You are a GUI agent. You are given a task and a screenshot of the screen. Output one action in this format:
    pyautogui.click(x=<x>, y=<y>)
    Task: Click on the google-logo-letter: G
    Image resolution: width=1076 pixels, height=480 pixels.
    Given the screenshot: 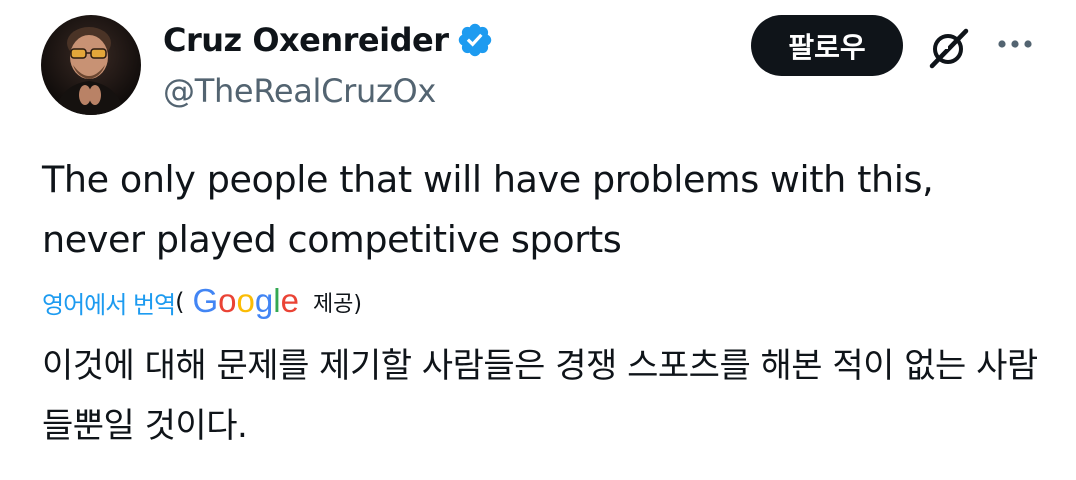 What is the action you would take?
    pyautogui.click(x=205, y=300)
    